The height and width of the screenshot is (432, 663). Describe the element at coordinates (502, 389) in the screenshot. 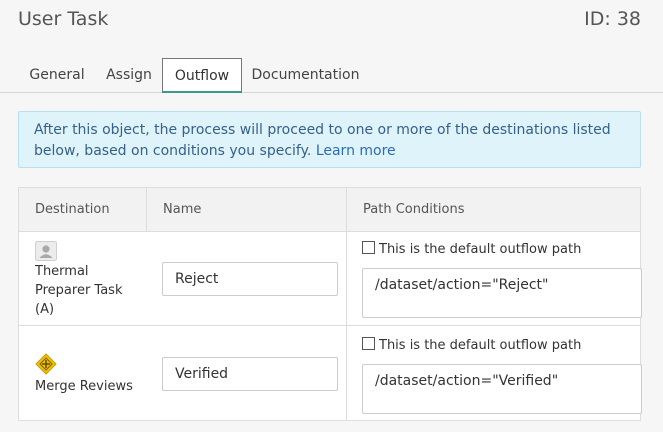

I see `path-condition-field: /dataset/action="Verified"` at that location.